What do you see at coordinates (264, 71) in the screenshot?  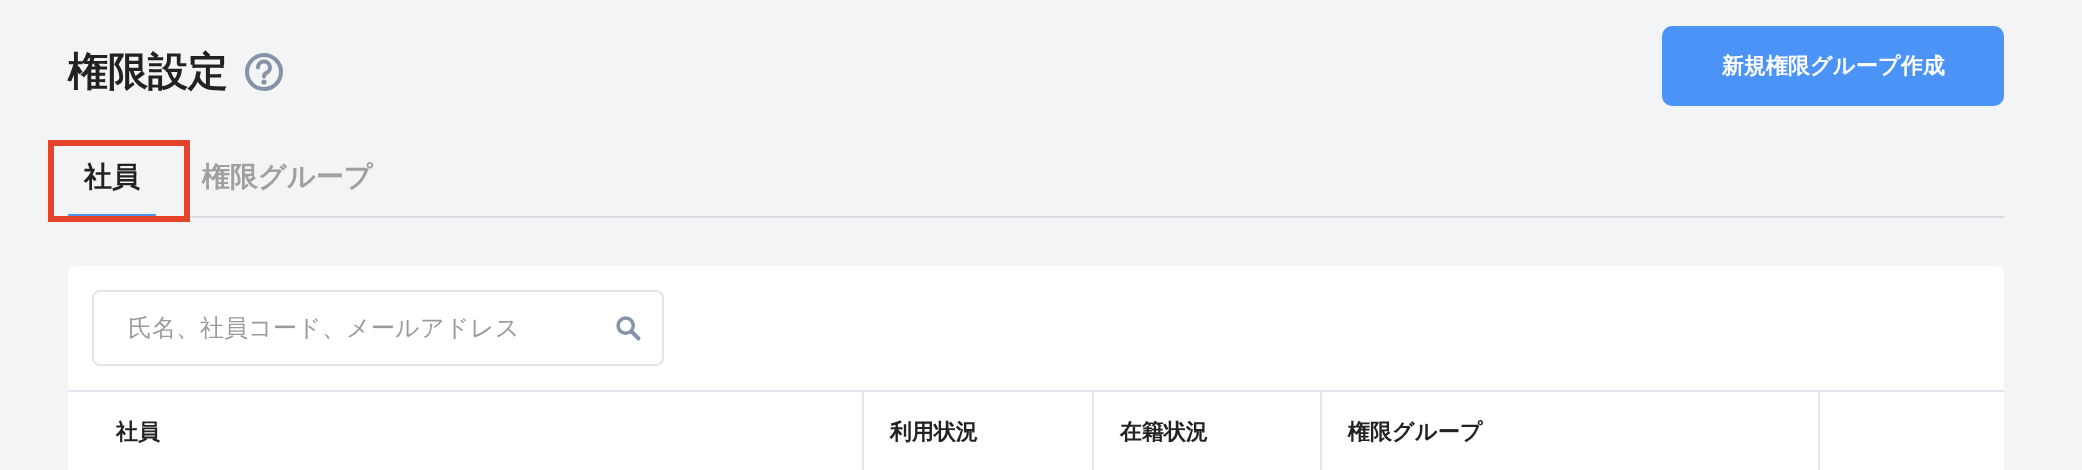 I see `help-icon` at bounding box center [264, 71].